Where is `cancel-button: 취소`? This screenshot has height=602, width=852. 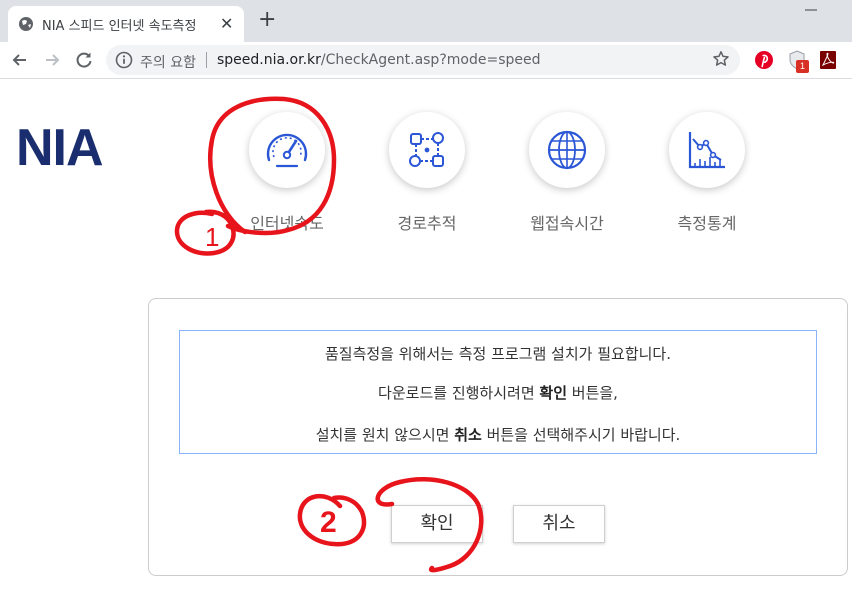 cancel-button: 취소 is located at coordinates (559, 524).